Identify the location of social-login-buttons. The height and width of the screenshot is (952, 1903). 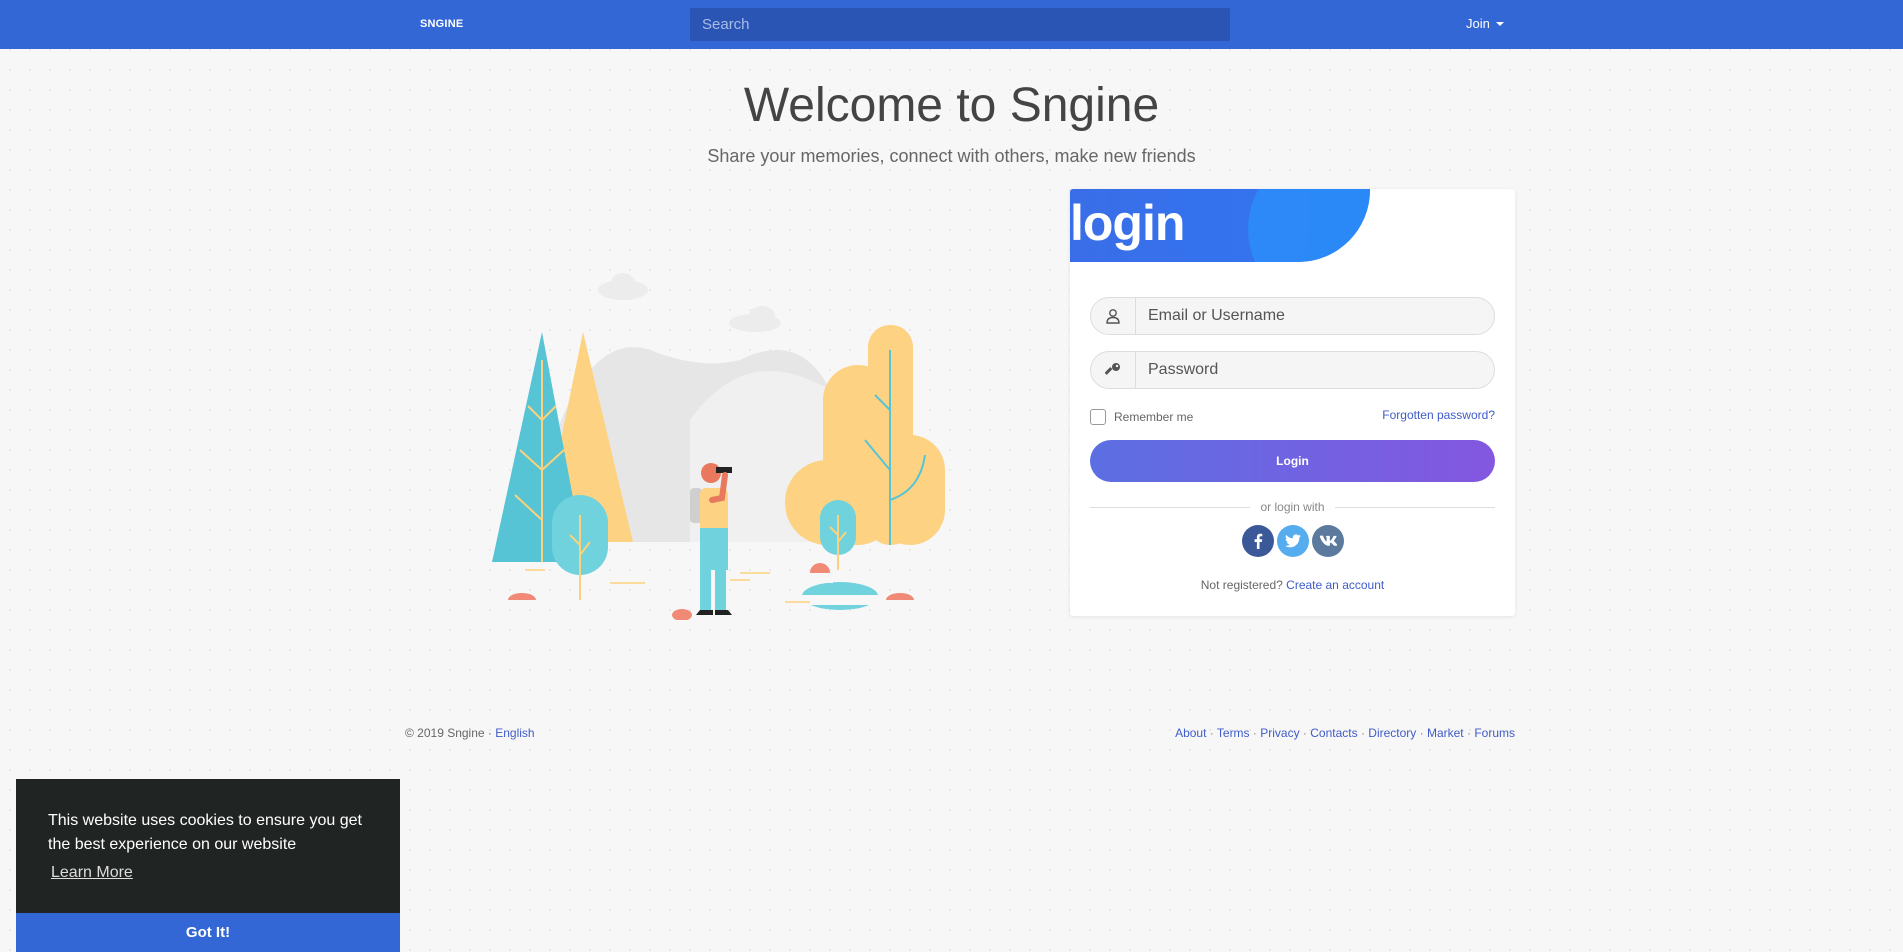
(1292, 541).